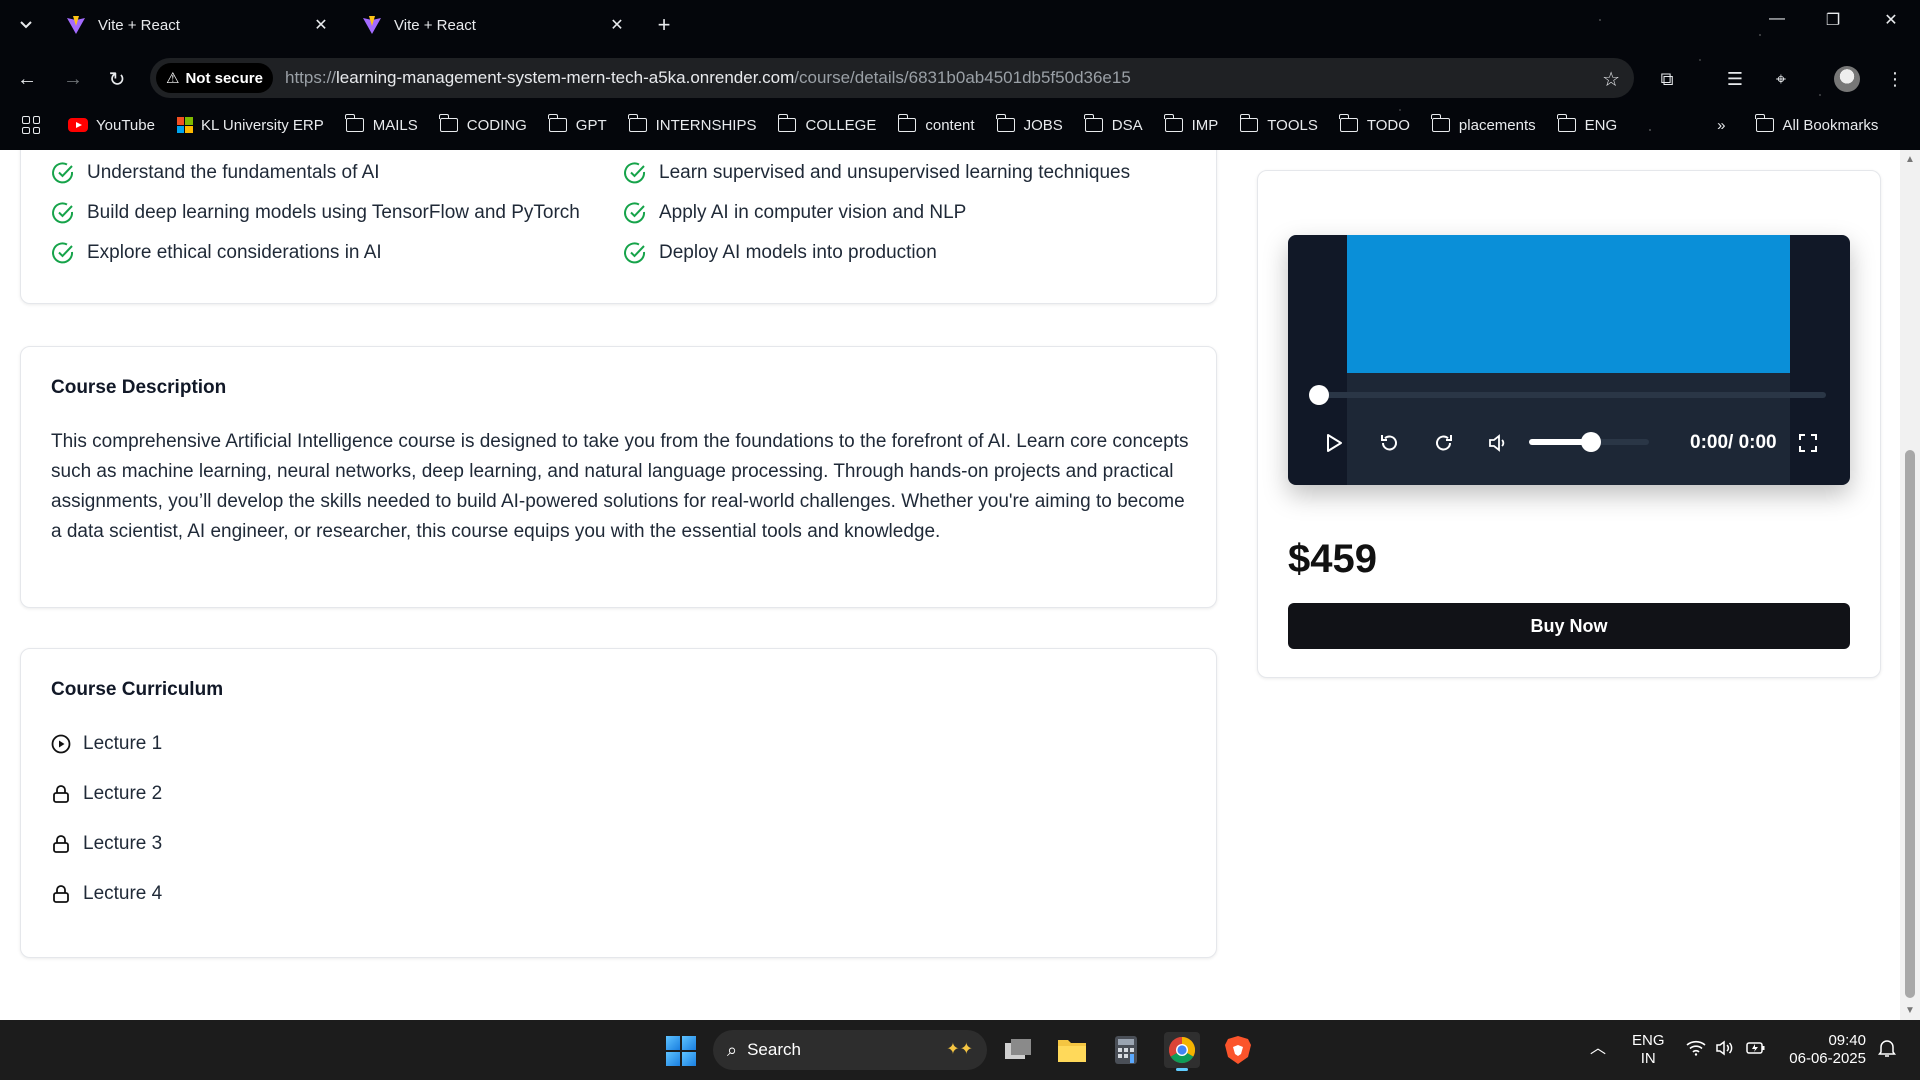  What do you see at coordinates (1072, 1050) in the screenshot?
I see `file-explorer-icon` at bounding box center [1072, 1050].